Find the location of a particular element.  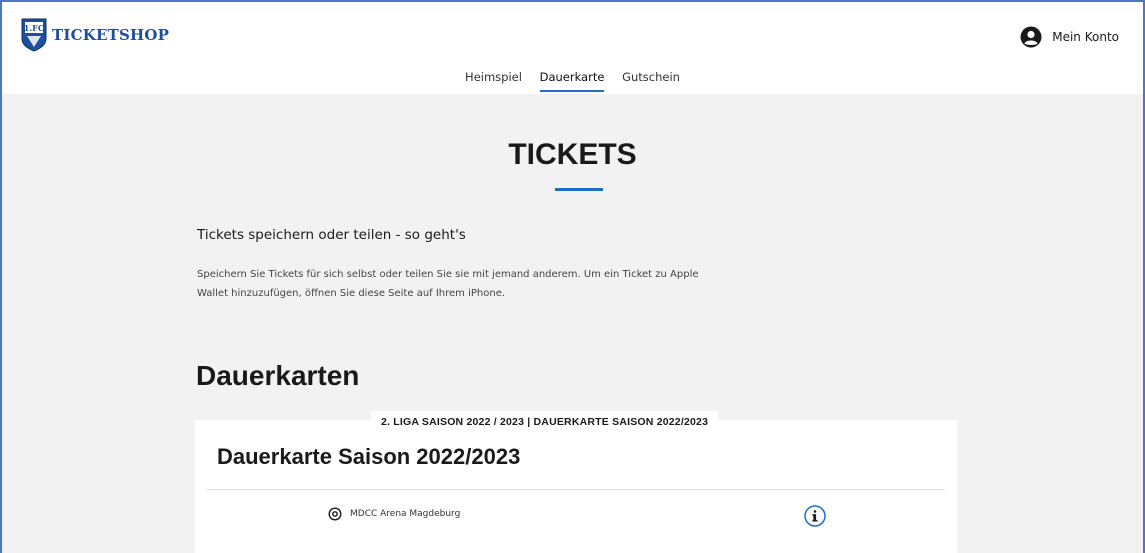

user-icon is located at coordinates (1031, 37).